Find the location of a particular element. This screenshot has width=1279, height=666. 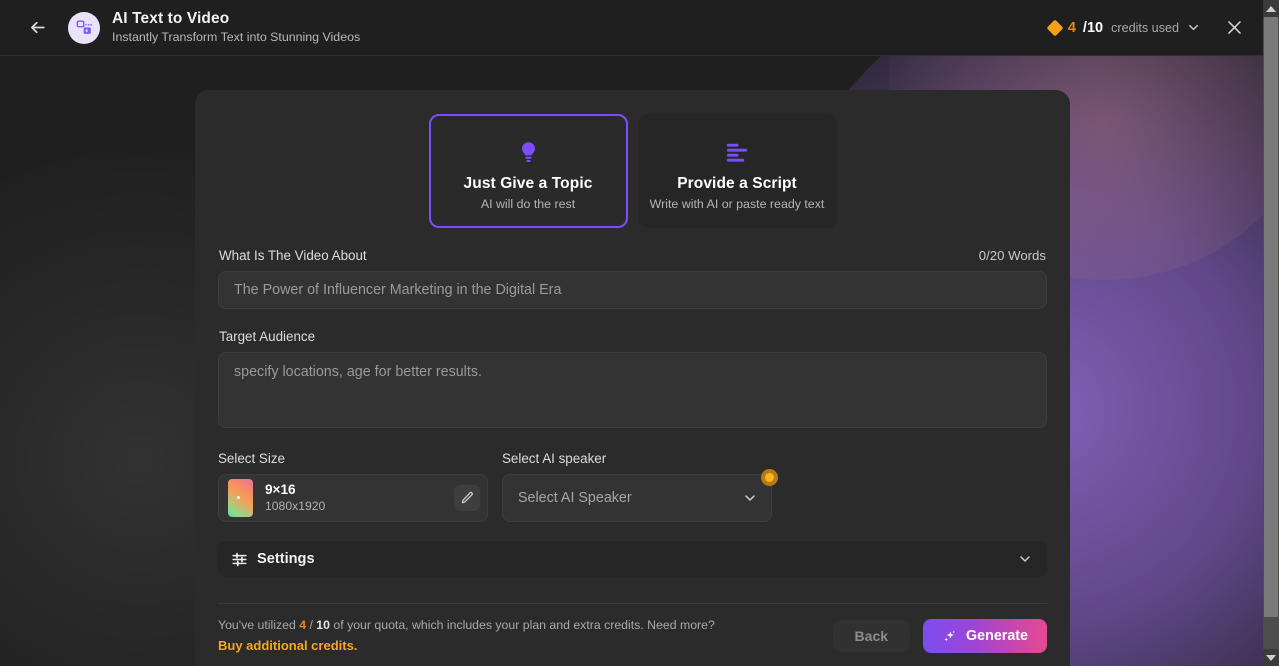

speaker-chevron-down-icon is located at coordinates (750, 498).